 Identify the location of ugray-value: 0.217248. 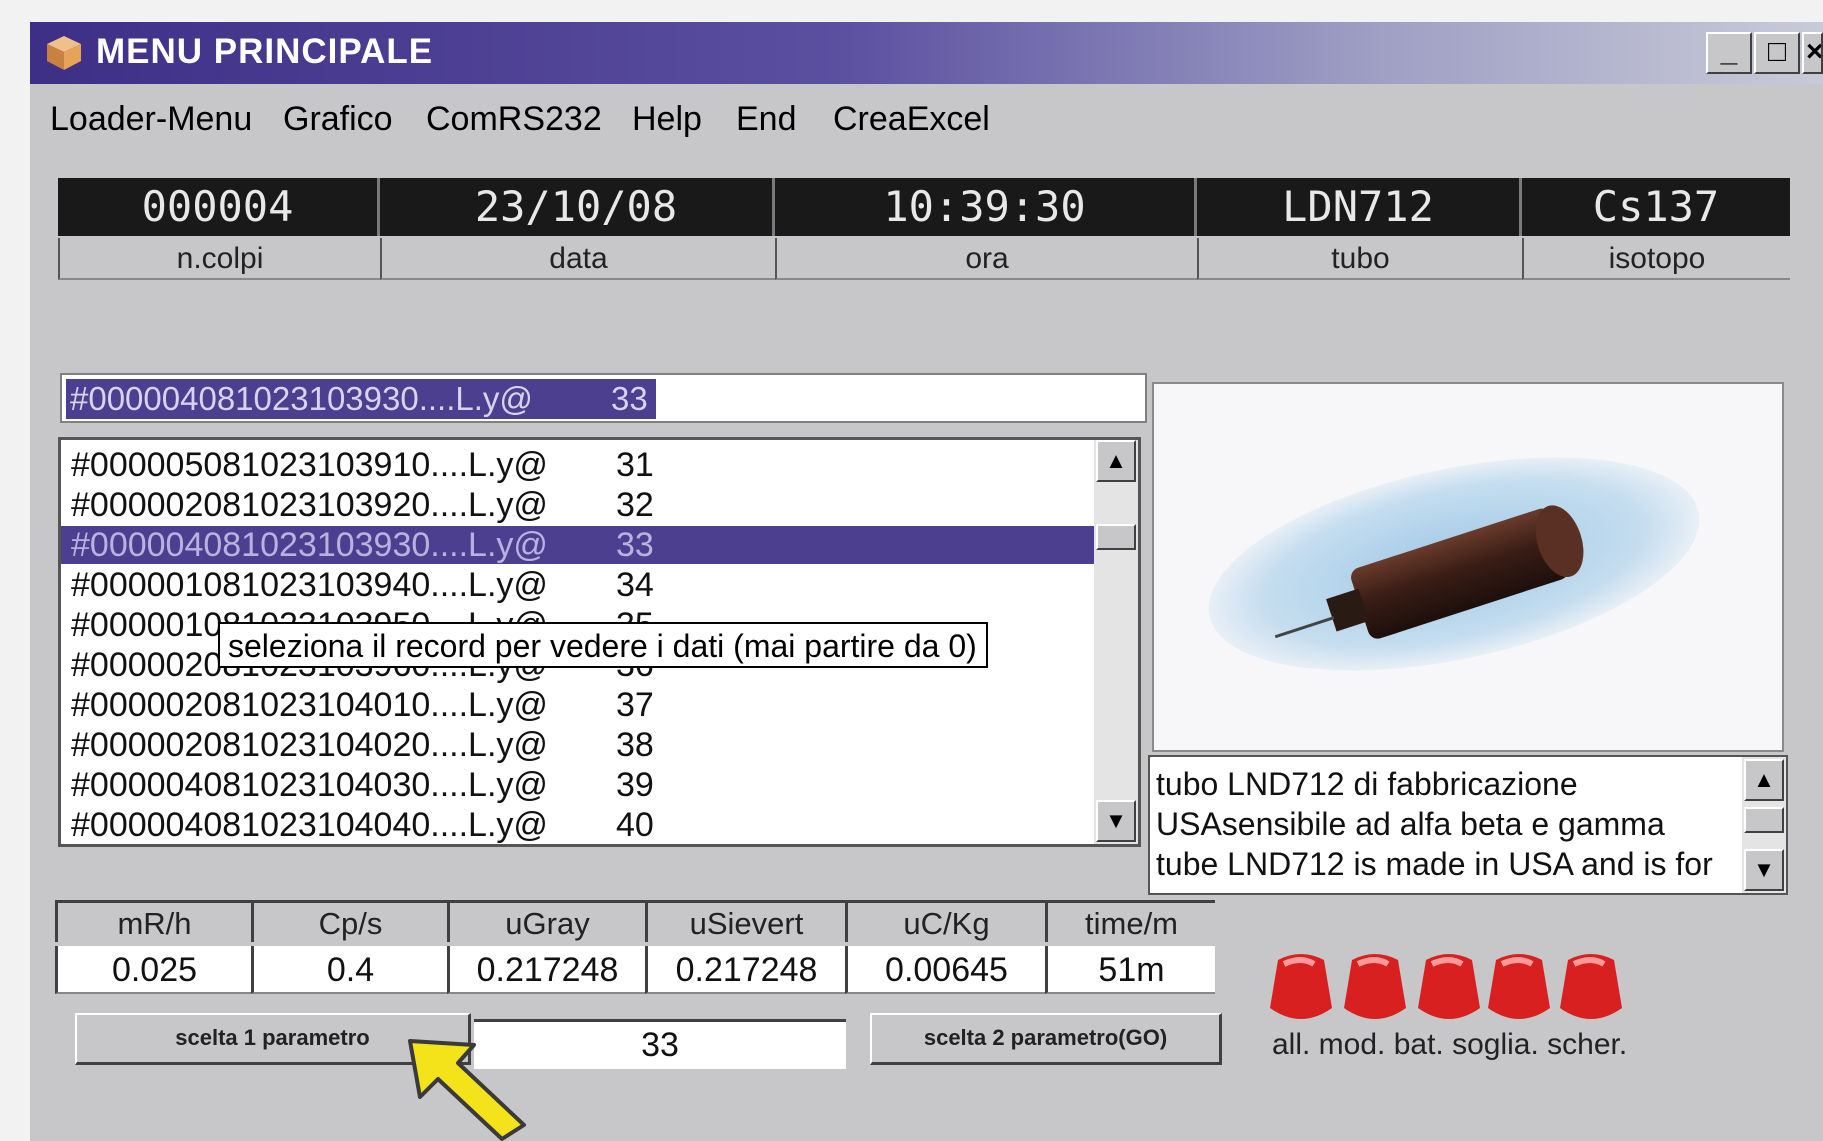
(546, 970).